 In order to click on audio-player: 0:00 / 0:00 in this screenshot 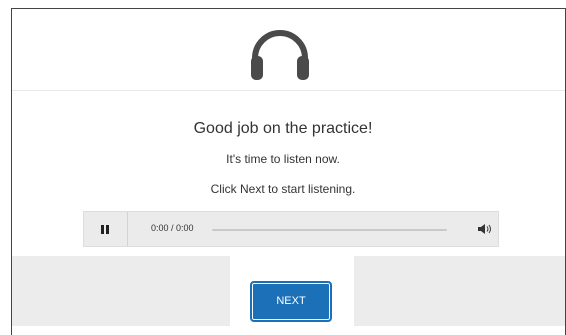, I will do `click(291, 229)`.